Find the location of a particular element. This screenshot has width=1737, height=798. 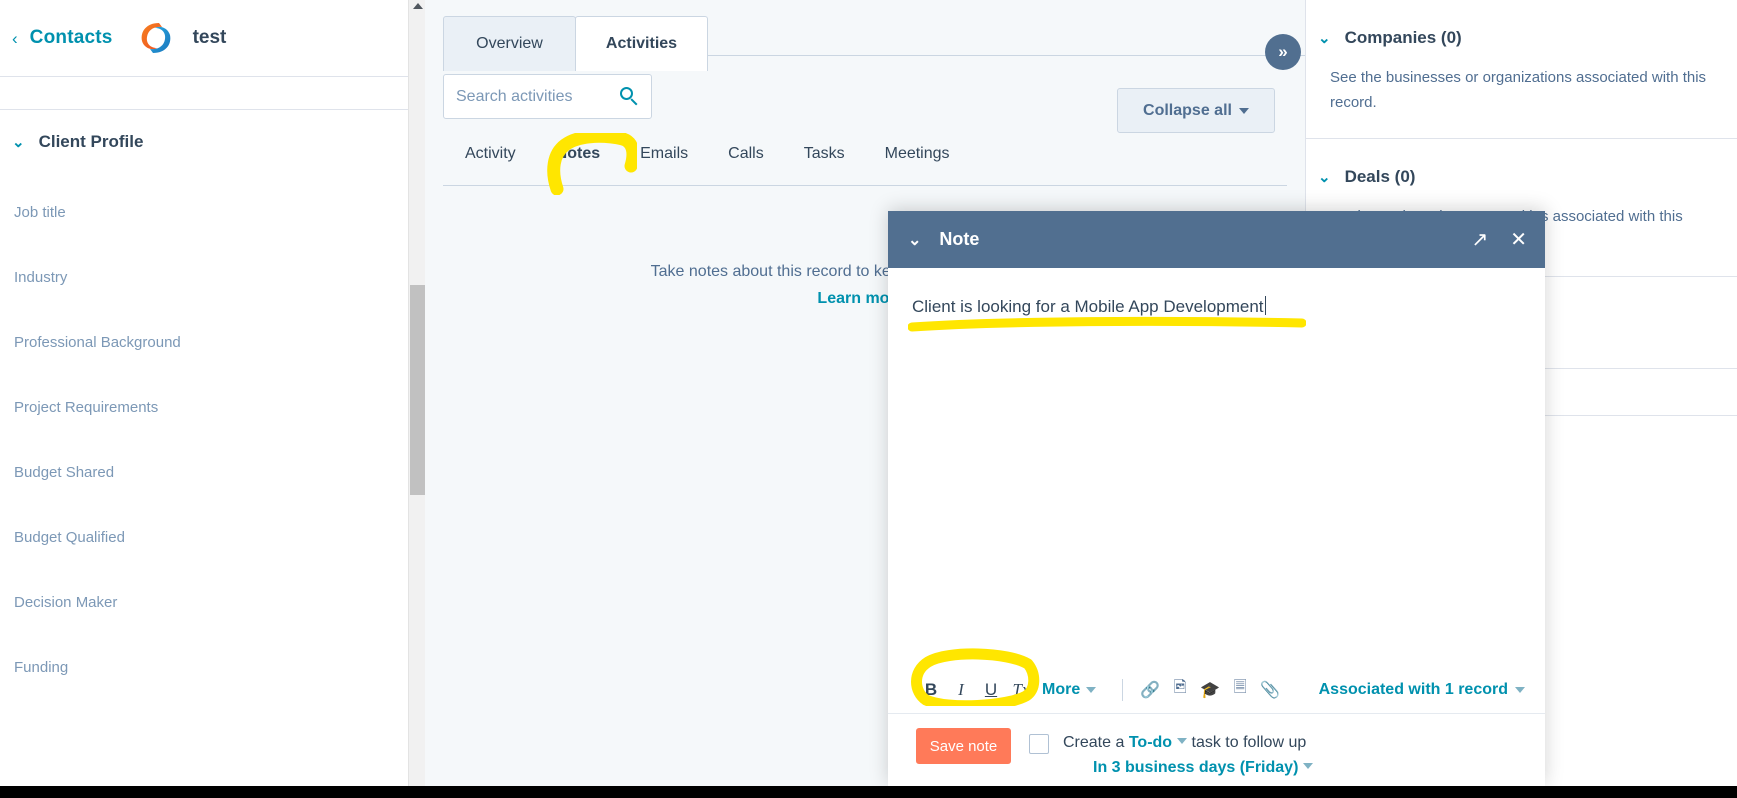

client-profile-section-header: ⌄ Client Profile is located at coordinates (204, 142).